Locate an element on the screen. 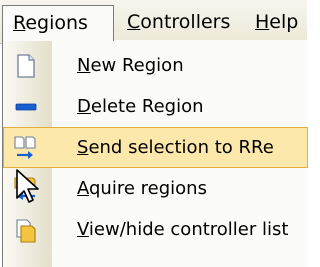 The width and height of the screenshot is (320, 267). menu-item-new-region: New Region is located at coordinates (155, 65).